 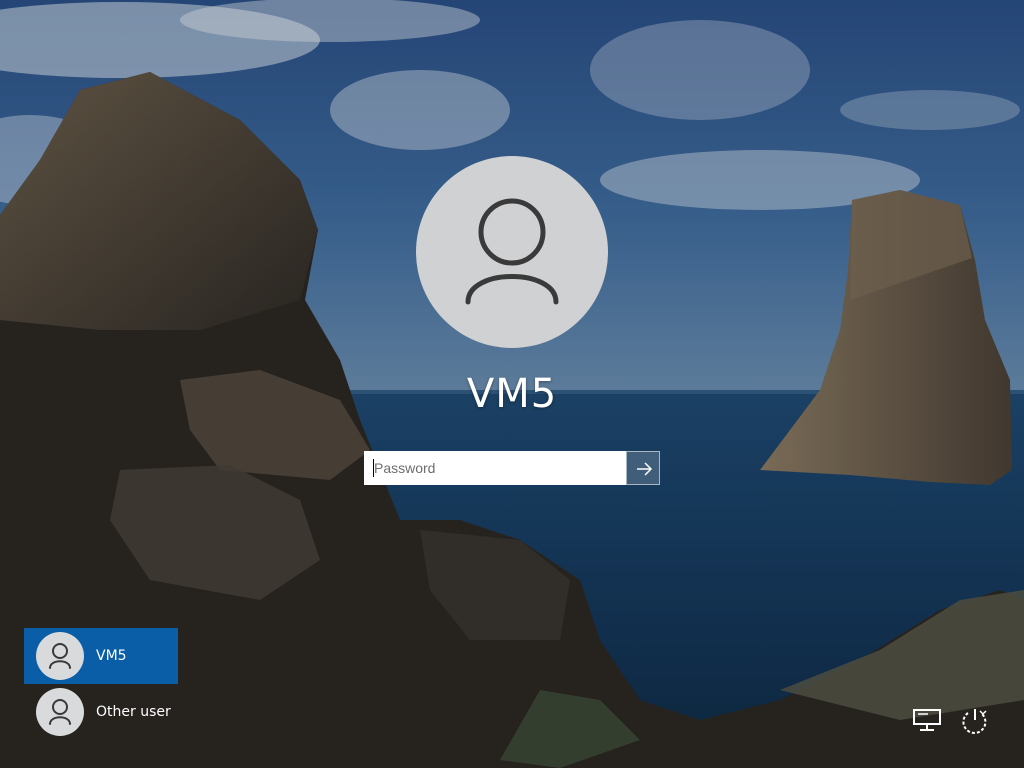 I want to click on password-input, so click(x=495, y=468).